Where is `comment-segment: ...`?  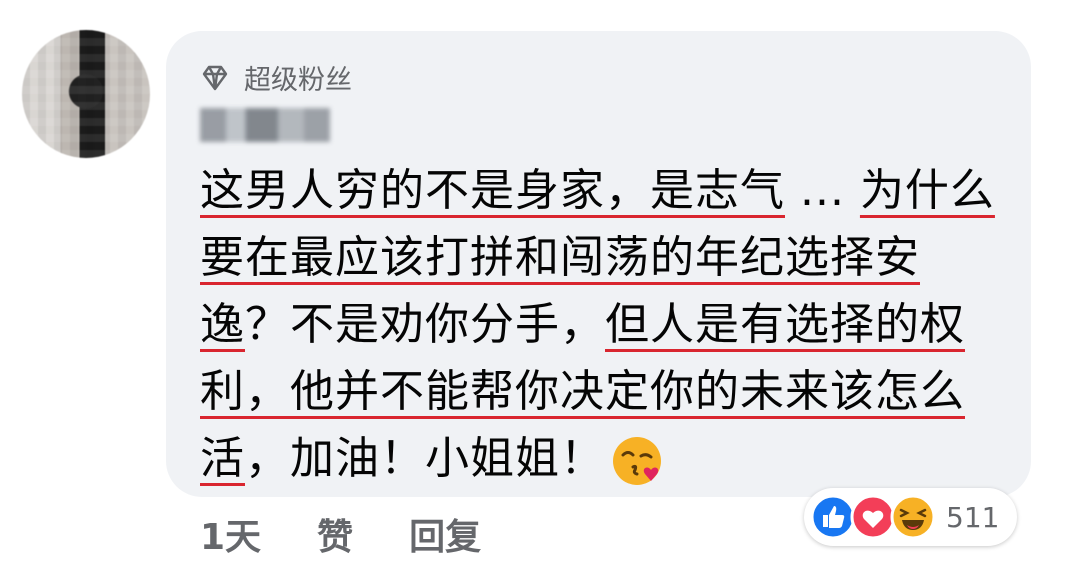
comment-segment: ... is located at coordinates (822, 190).